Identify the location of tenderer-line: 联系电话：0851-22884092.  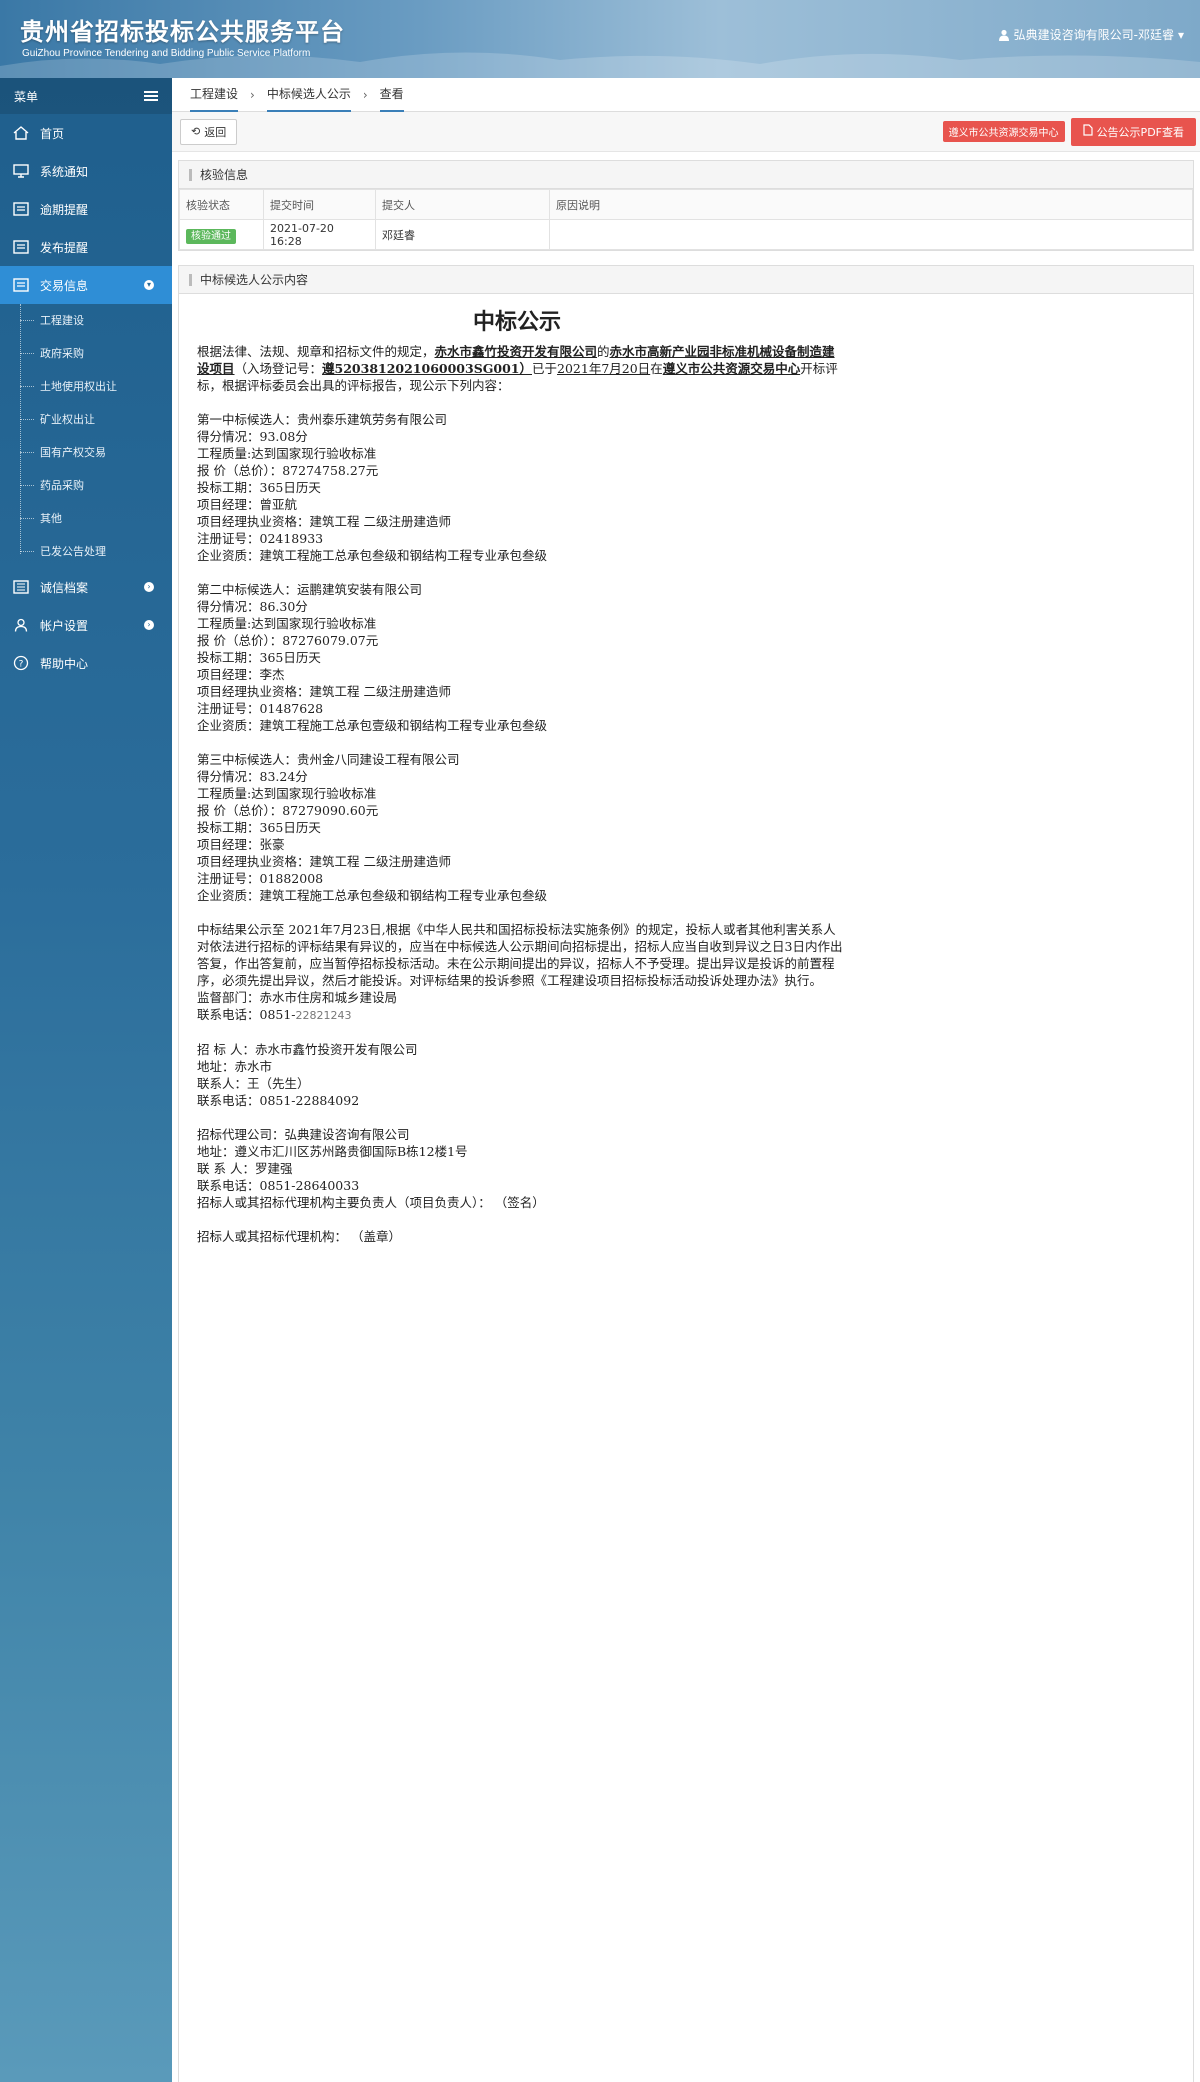
(278, 1100).